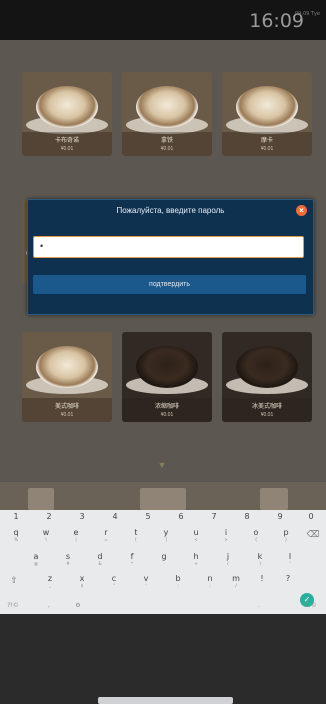 Image resolution: width=326 pixels, height=704 pixels. I want to click on letter-row-2: a @ s # d & f * g- h + j( k) l ', so click(163, 561).